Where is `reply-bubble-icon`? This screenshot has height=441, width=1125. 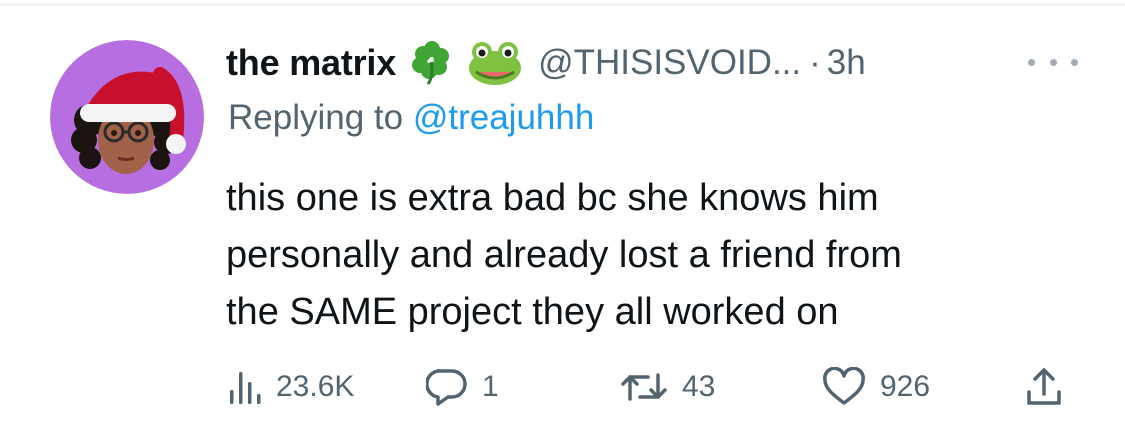
reply-bubble-icon is located at coordinates (446, 387).